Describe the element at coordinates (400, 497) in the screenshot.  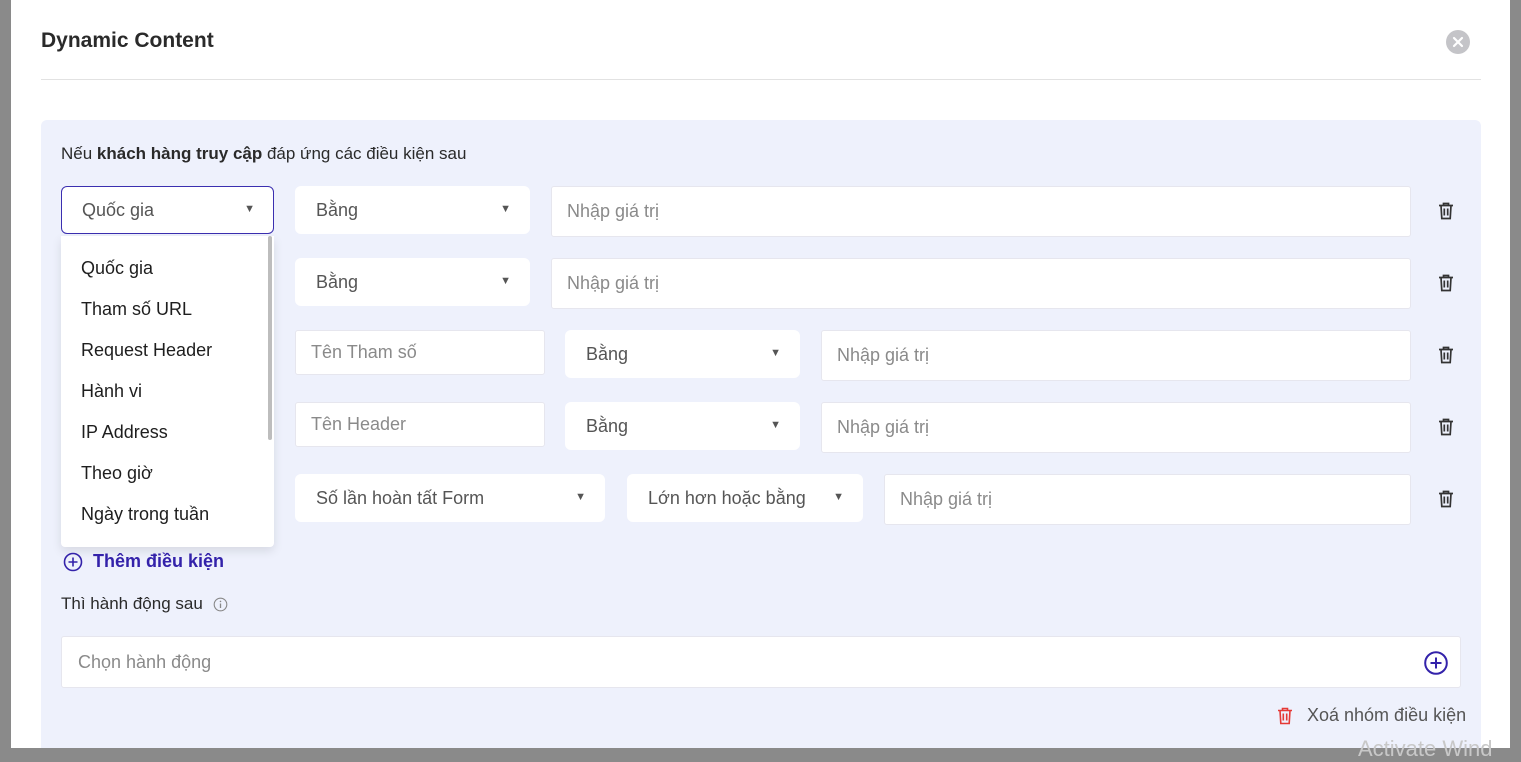
I see `behavior-type-value: Số lần hoàn tất Form` at that location.